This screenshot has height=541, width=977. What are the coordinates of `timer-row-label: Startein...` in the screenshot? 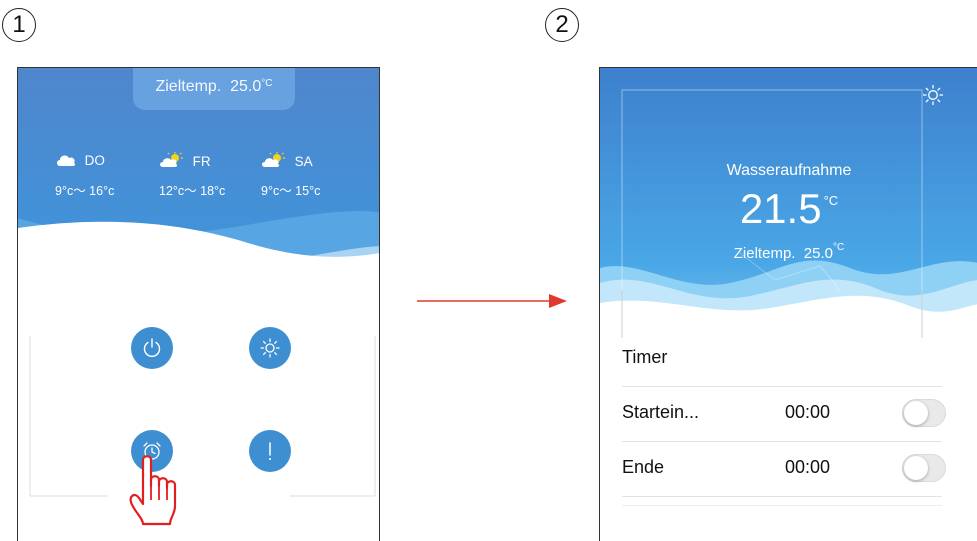 It's located at (661, 412).